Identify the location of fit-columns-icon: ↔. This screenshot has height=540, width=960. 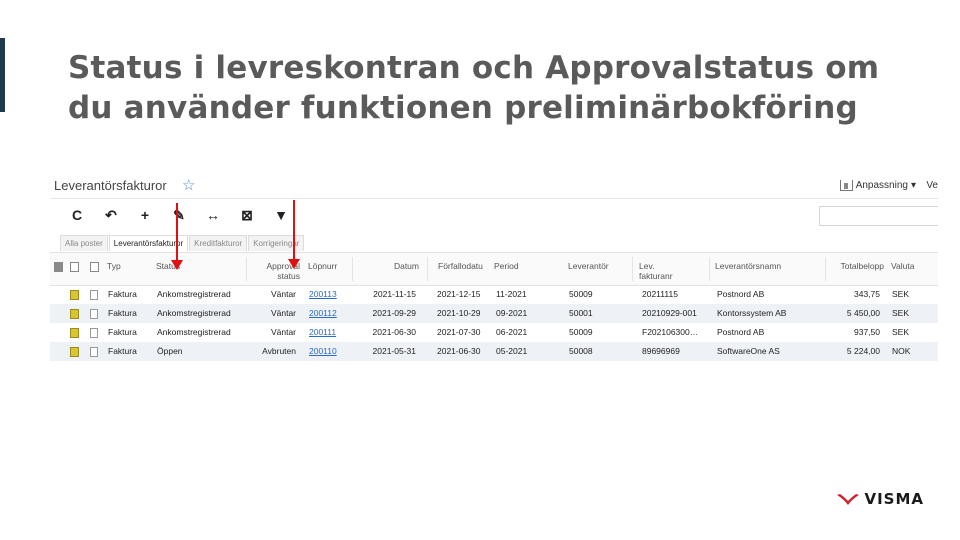
(213, 215).